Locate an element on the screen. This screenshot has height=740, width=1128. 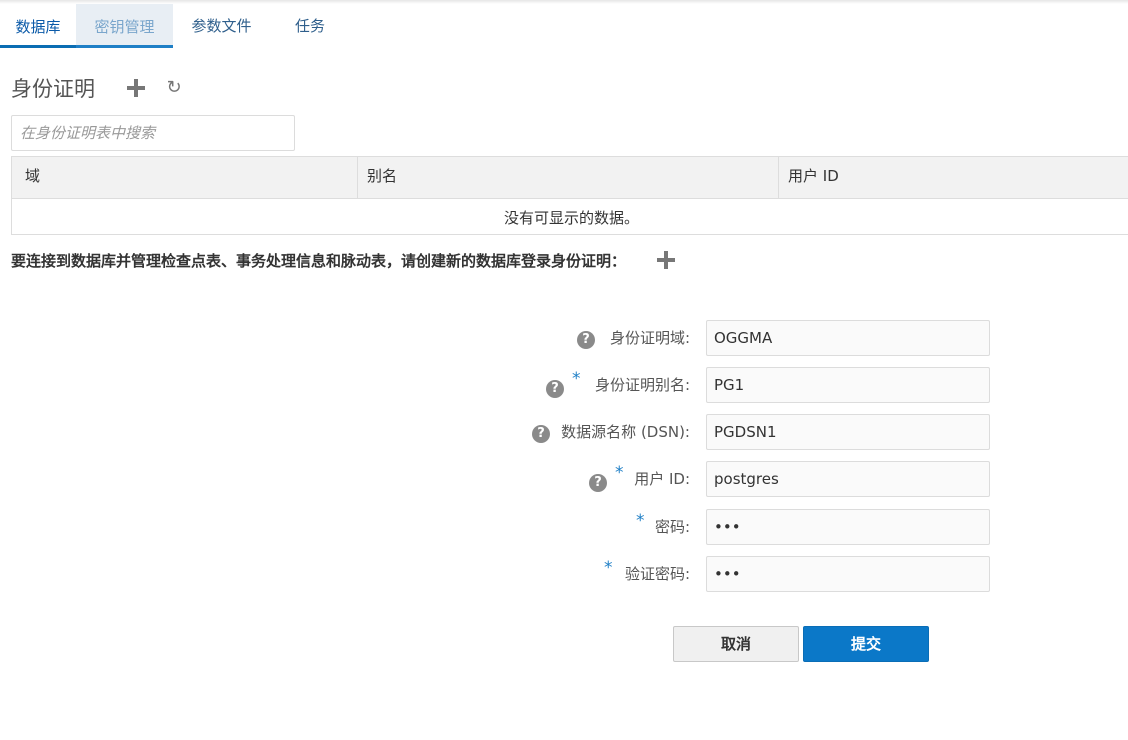
form-row-dsn: ? 数据源名称 (DSN): is located at coordinates (564, 432).